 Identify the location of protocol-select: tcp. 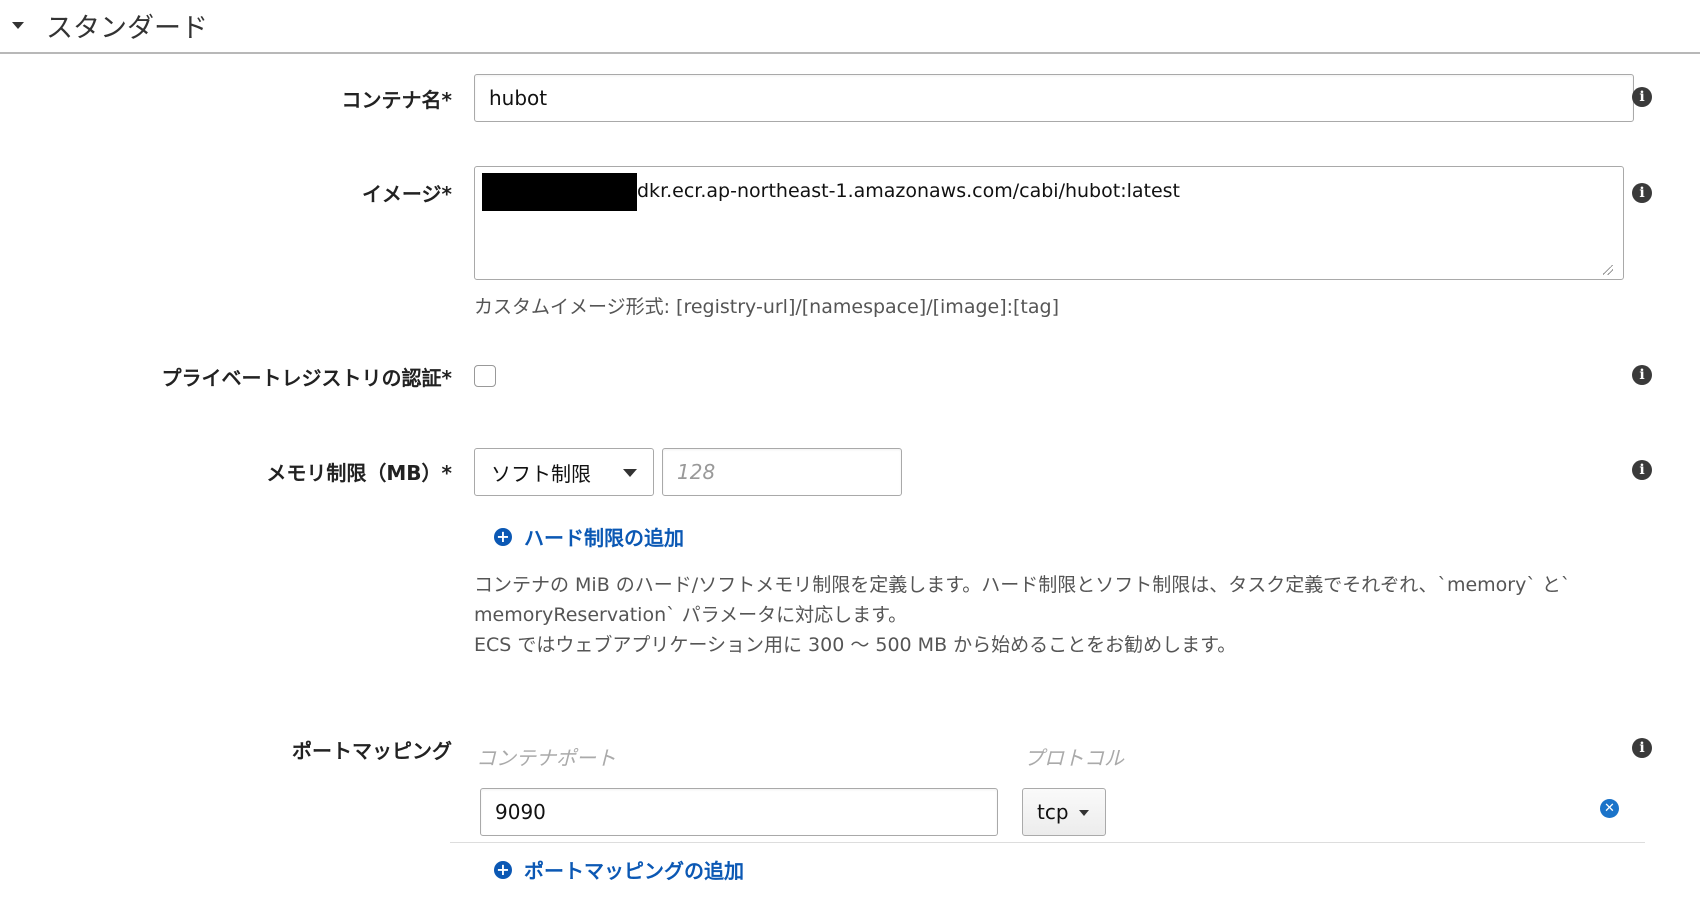
(1064, 812).